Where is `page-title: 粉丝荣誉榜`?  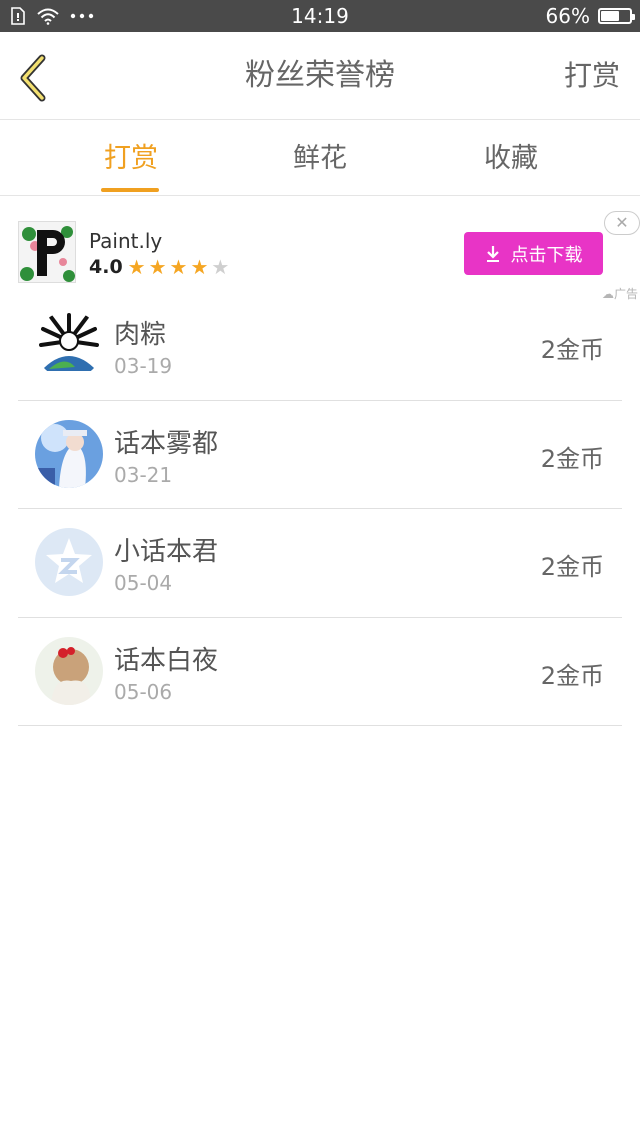 page-title: 粉丝荣誉榜 is located at coordinates (320, 75).